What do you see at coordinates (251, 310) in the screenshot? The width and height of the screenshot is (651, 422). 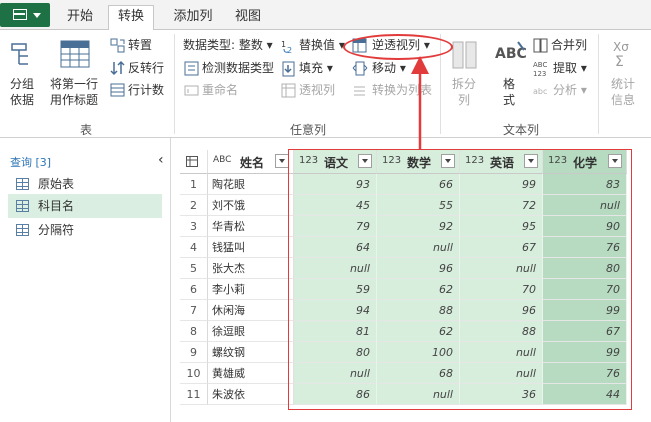 I see `student-name-cell: 休闲海` at bounding box center [251, 310].